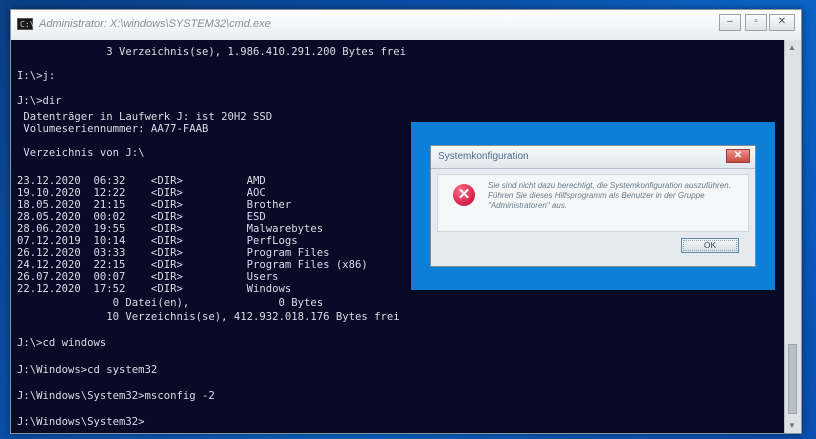 Image resolution: width=816 pixels, height=439 pixels. I want to click on dialog-titlebar: Systemkonfiguration ✕, so click(593, 157).